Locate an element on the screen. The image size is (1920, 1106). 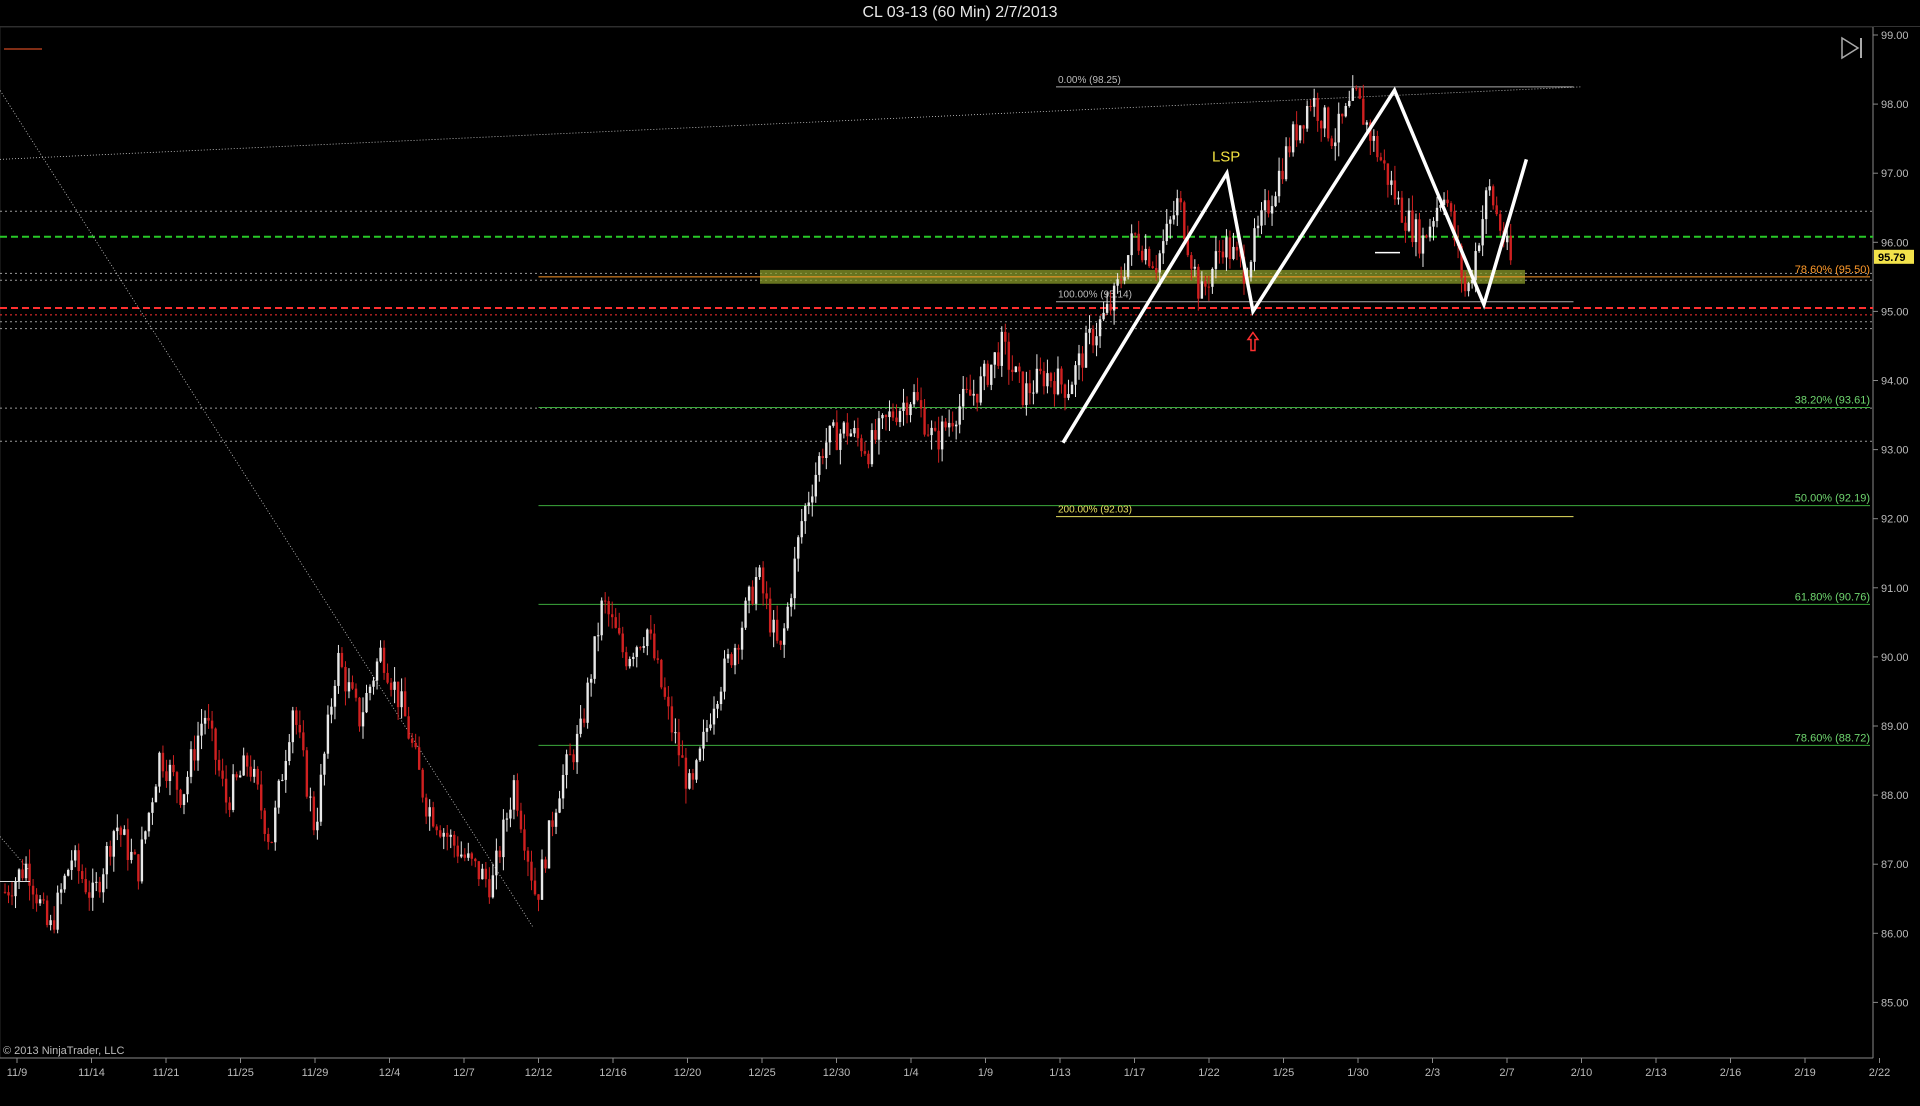
y-tick-label: 89.00 is located at coordinates (1895, 727).